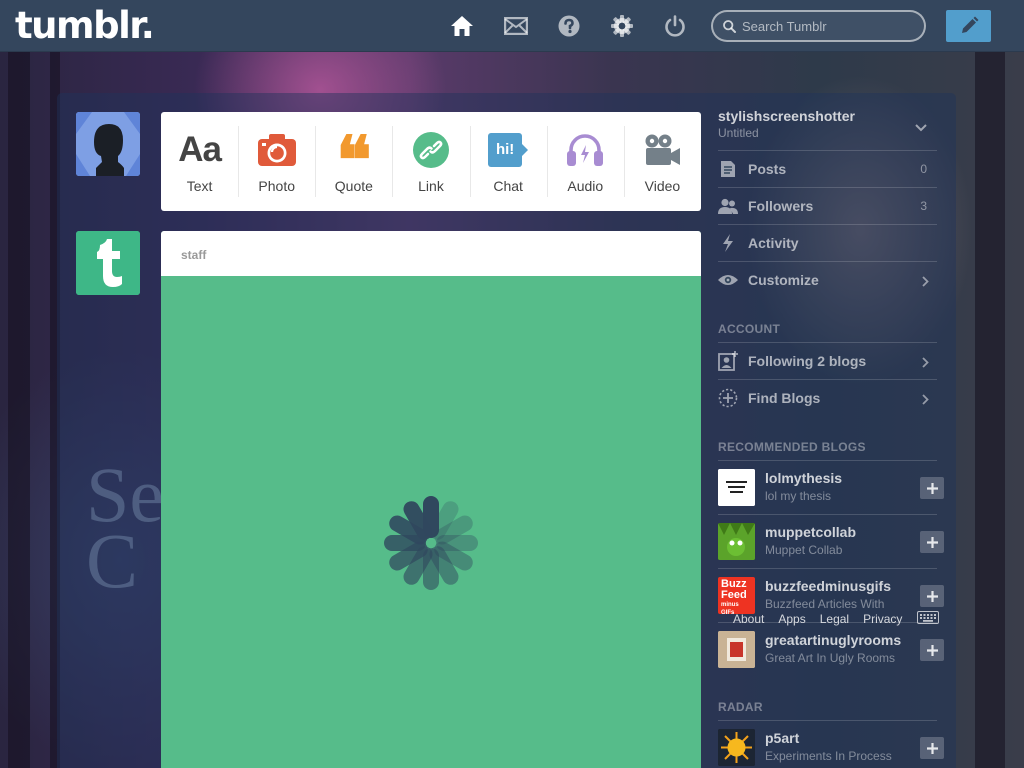 The image size is (1024, 768). I want to click on sidebar-item-following: Following 2 blogs, so click(827, 360).